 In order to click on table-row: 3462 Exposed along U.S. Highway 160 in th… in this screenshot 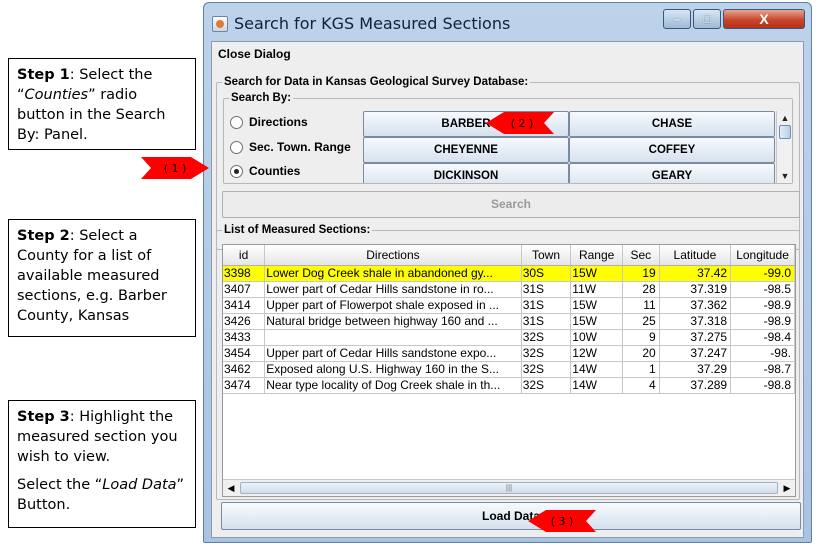, I will do `click(509, 369)`.